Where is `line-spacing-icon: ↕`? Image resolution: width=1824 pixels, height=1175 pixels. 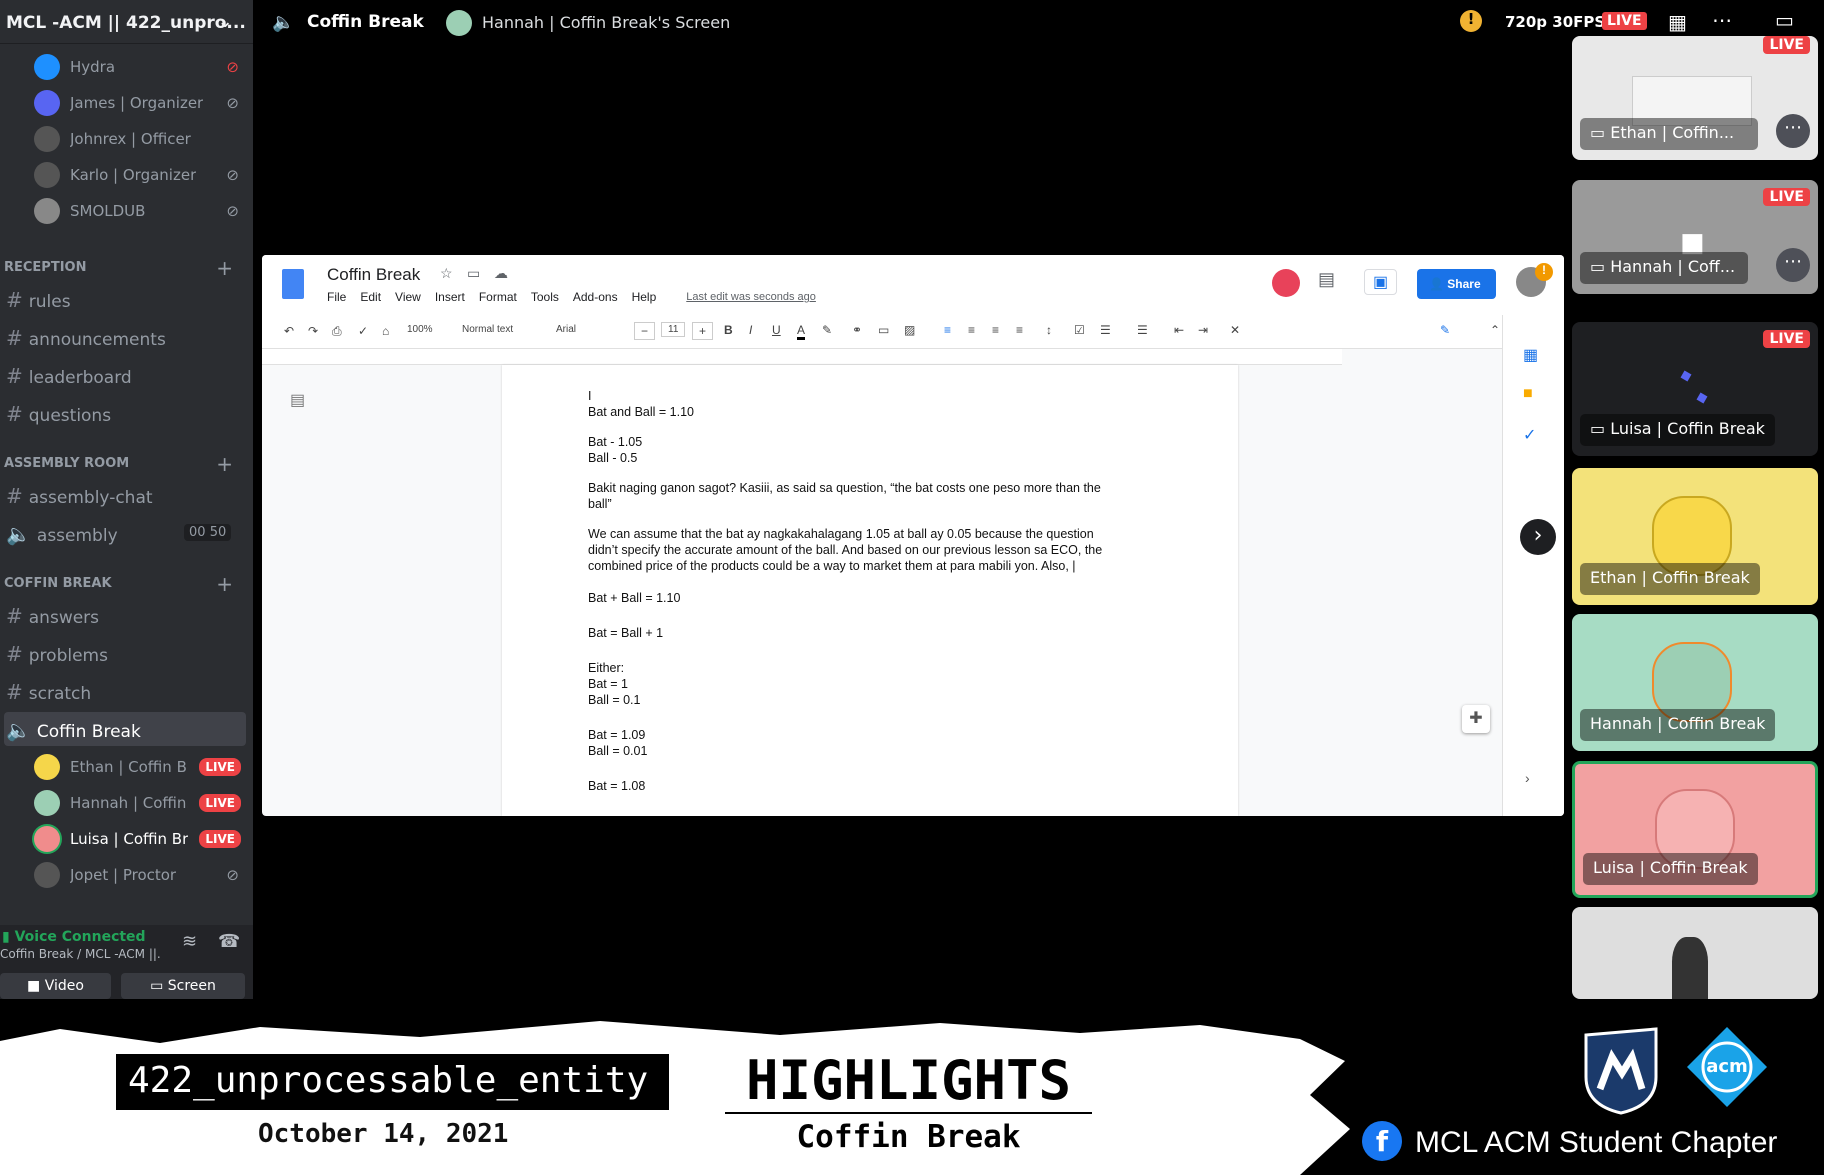 line-spacing-icon: ↕ is located at coordinates (1049, 330).